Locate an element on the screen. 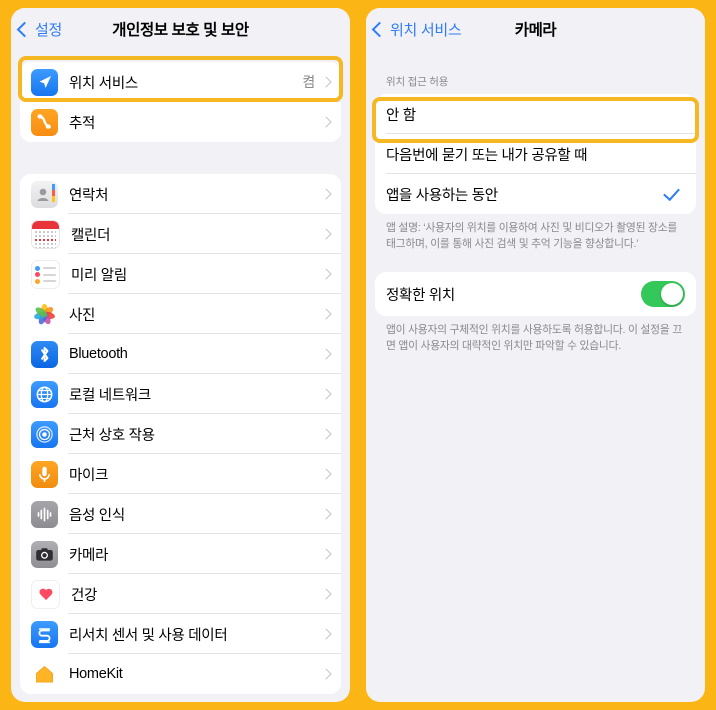 The height and width of the screenshot is (710, 716). row-label: 리서치 센서 및 사용 데이터 is located at coordinates (148, 635).